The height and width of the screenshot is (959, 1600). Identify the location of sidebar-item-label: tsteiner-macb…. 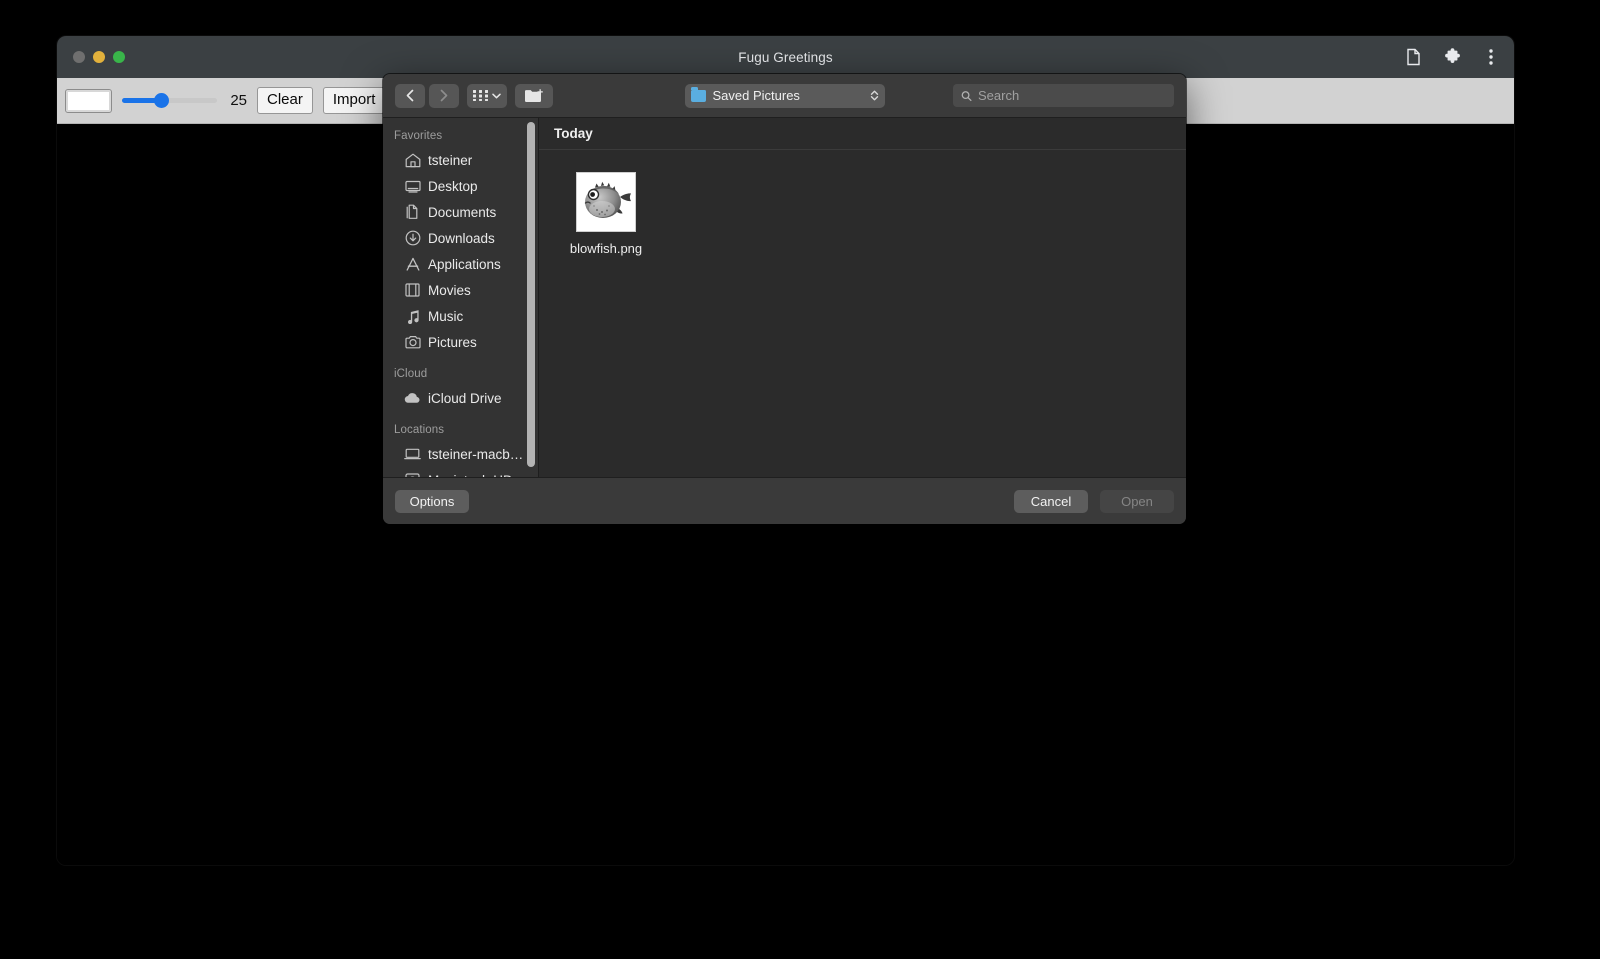
(476, 454).